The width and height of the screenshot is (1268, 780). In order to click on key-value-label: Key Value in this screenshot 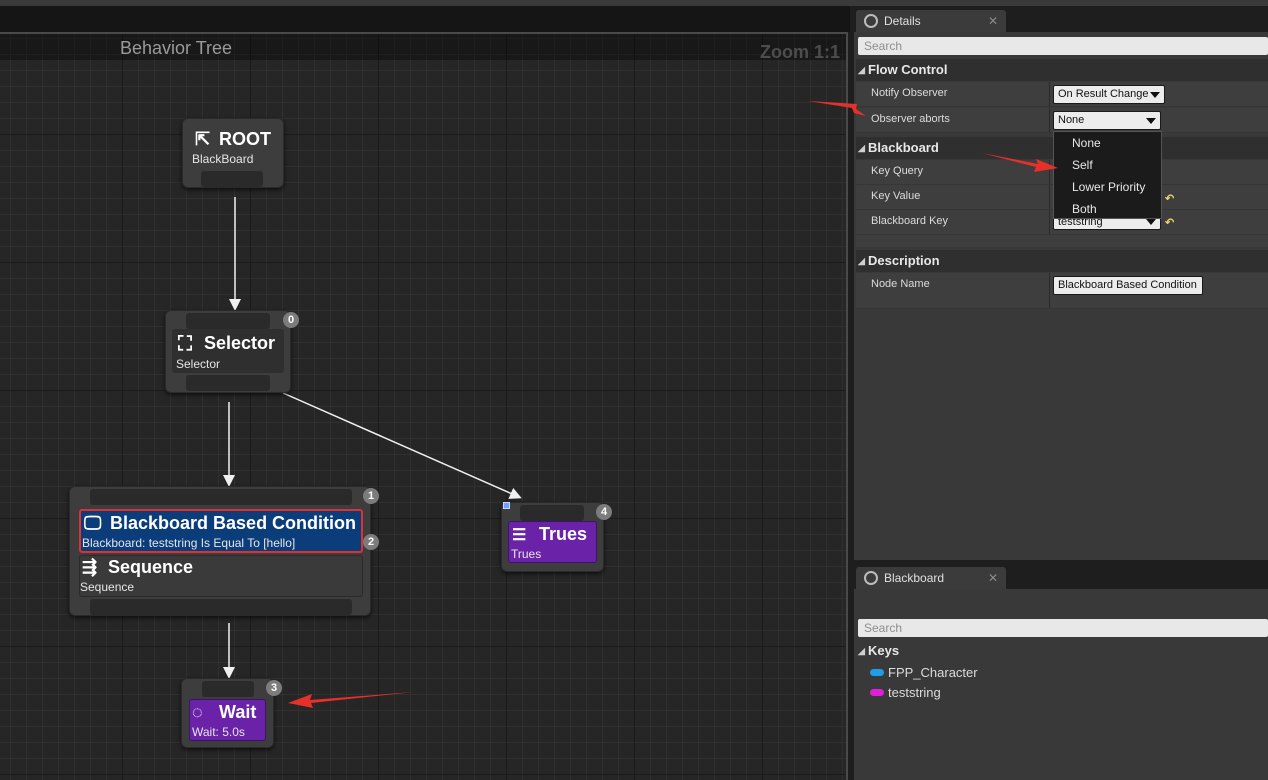, I will do `click(896, 196)`.